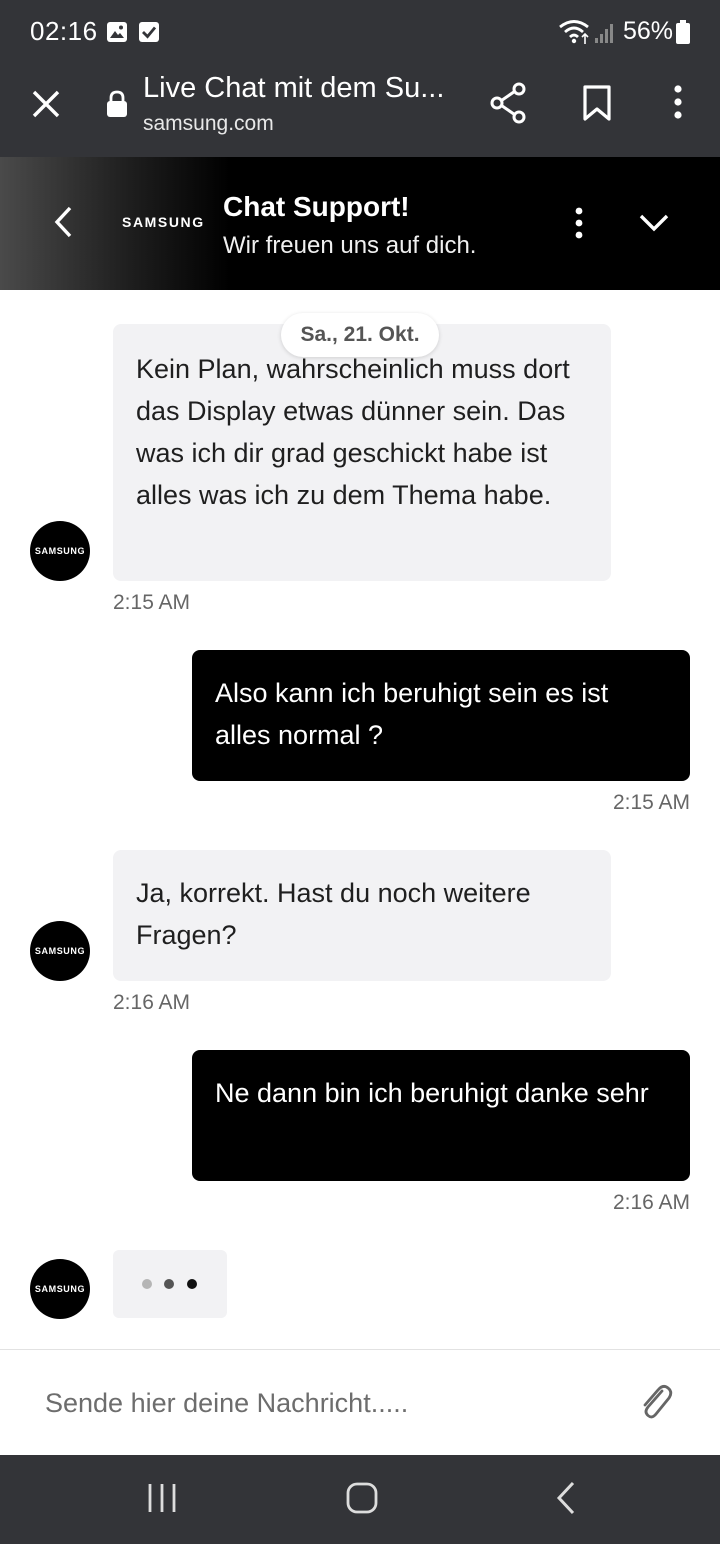  What do you see at coordinates (149, 34) in the screenshot?
I see `checkbox-notification-icon` at bounding box center [149, 34].